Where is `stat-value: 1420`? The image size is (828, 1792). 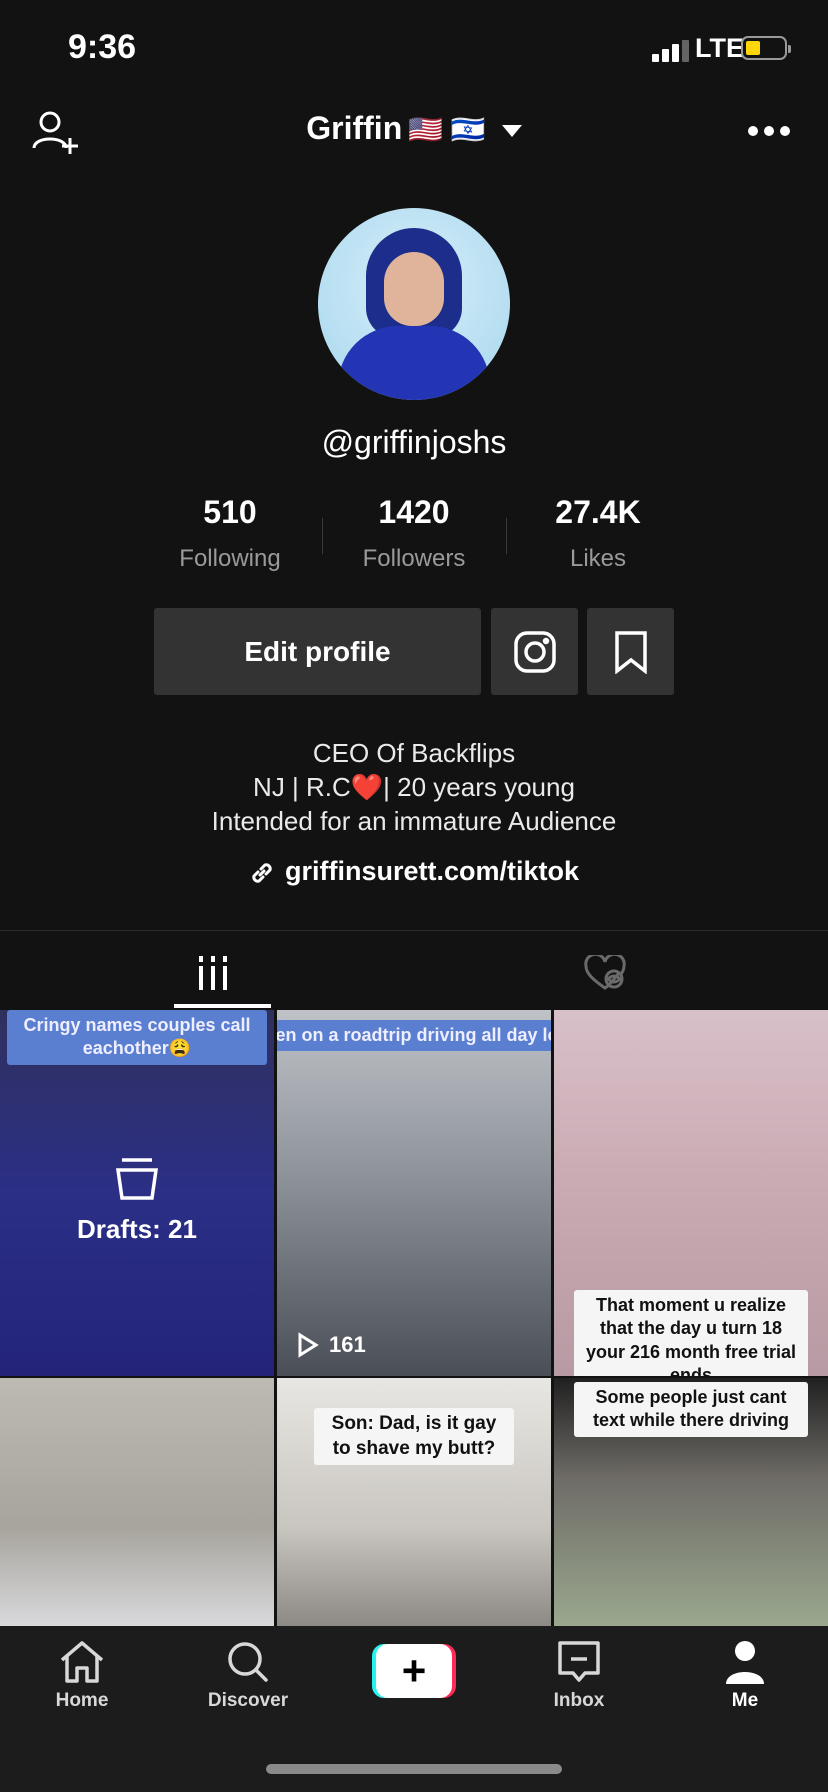 stat-value: 1420 is located at coordinates (414, 512).